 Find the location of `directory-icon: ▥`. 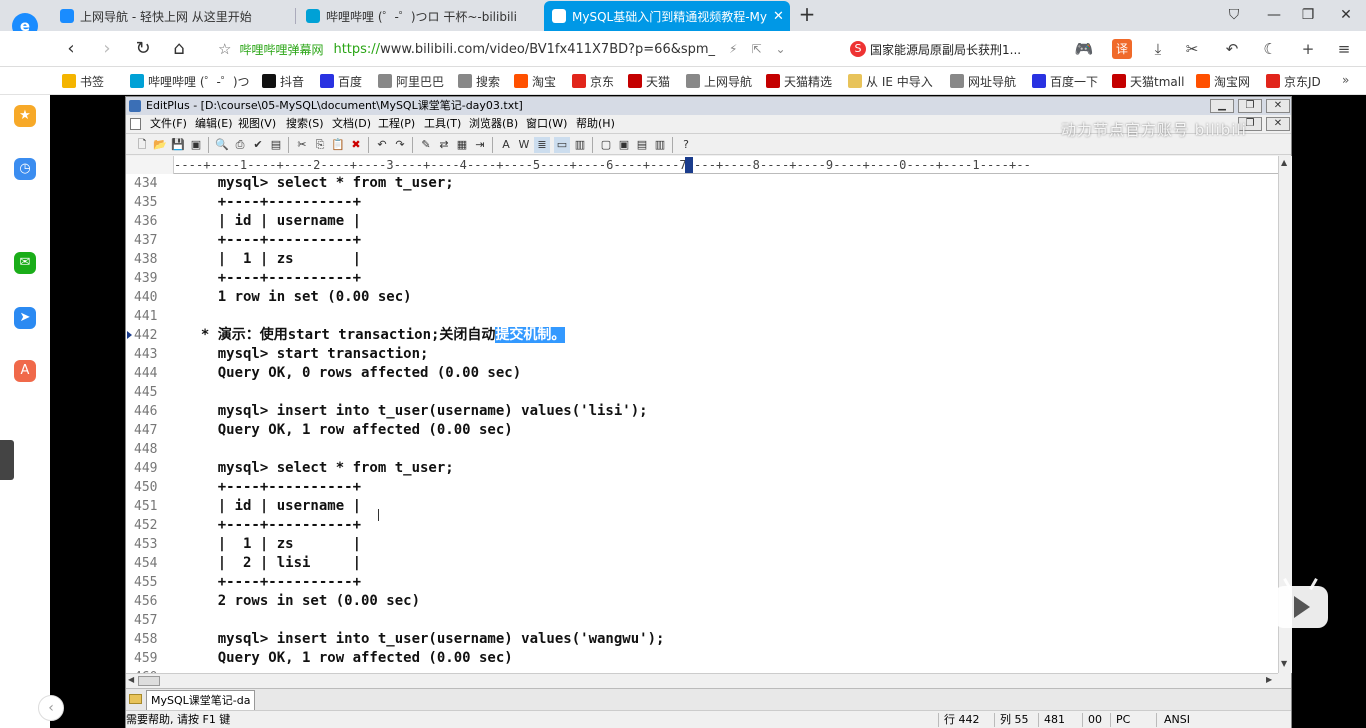

directory-icon: ▥ is located at coordinates (660, 145).